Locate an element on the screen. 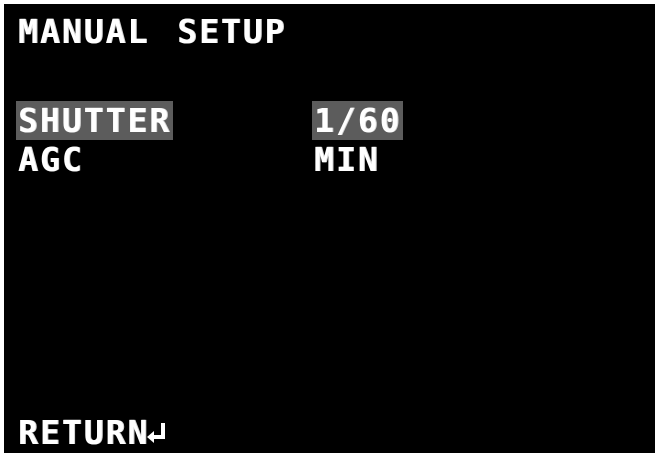 The image size is (659, 457). menu-item-shutter: SHUTTER is located at coordinates (95, 120).